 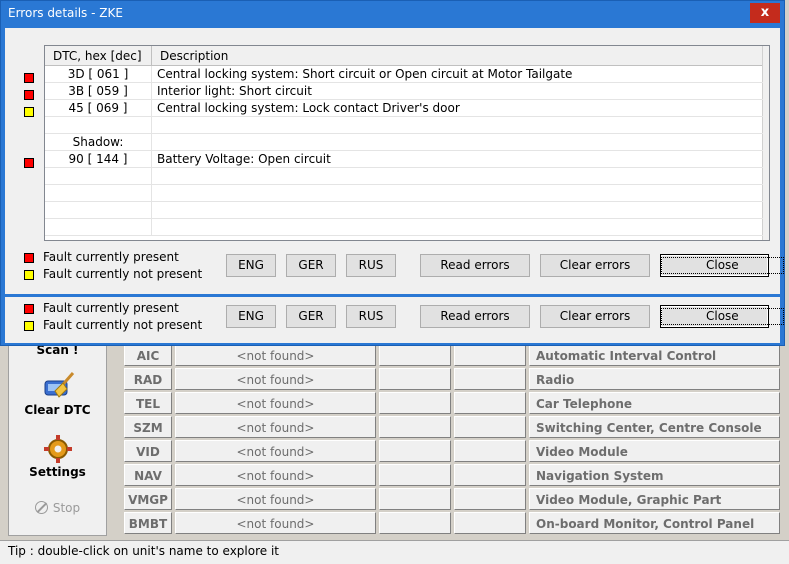 What do you see at coordinates (148, 451) in the screenshot?
I see `unit-name: VID` at bounding box center [148, 451].